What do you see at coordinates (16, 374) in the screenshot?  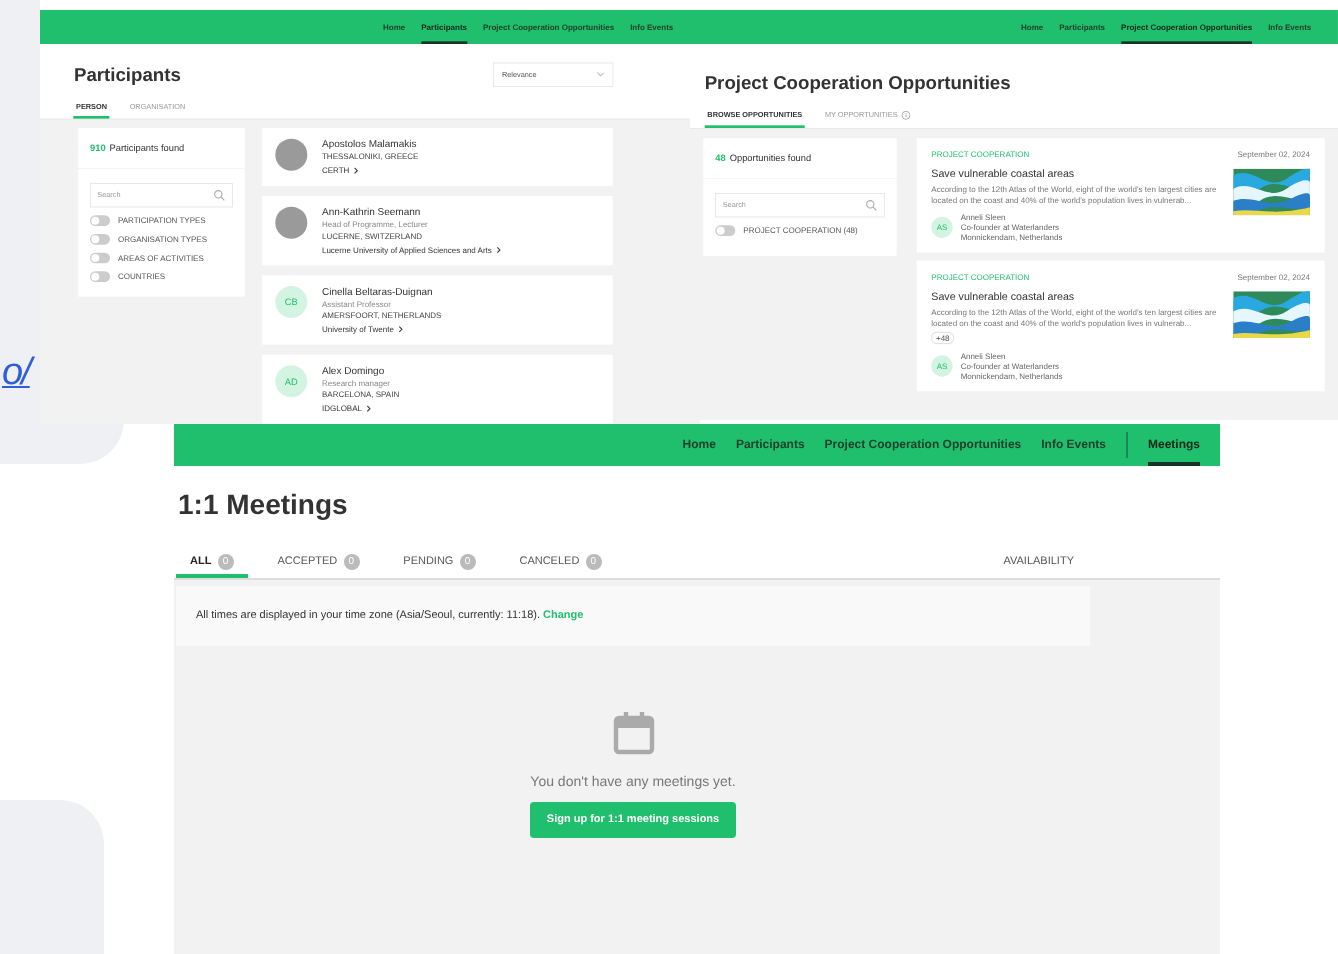 I see `link-fragment: o/` at bounding box center [16, 374].